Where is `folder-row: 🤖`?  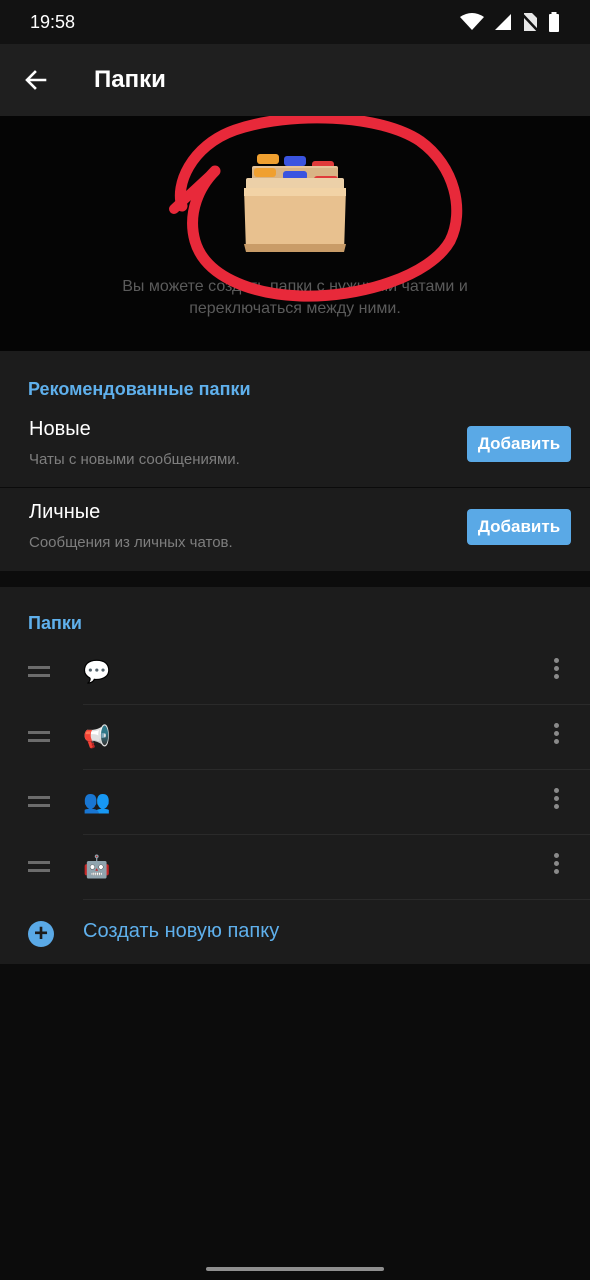
folder-row: 🤖 is located at coordinates (295, 867).